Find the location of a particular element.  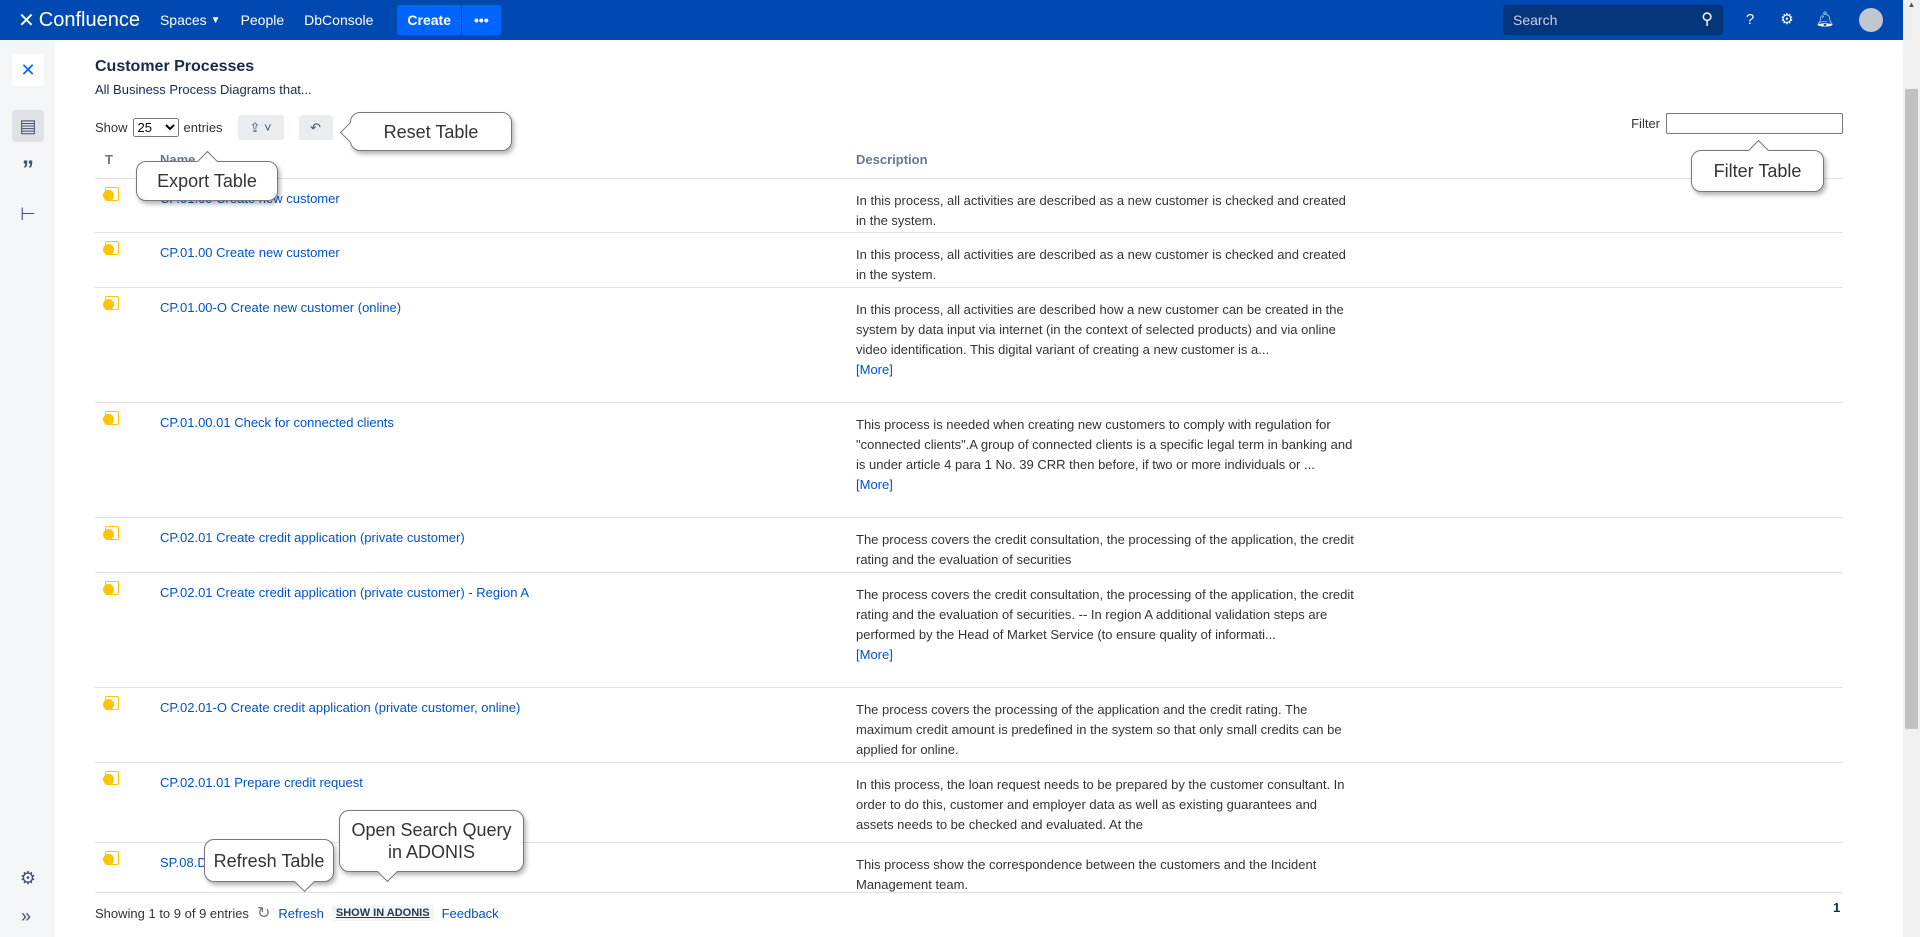

avatar is located at coordinates (1871, 20).